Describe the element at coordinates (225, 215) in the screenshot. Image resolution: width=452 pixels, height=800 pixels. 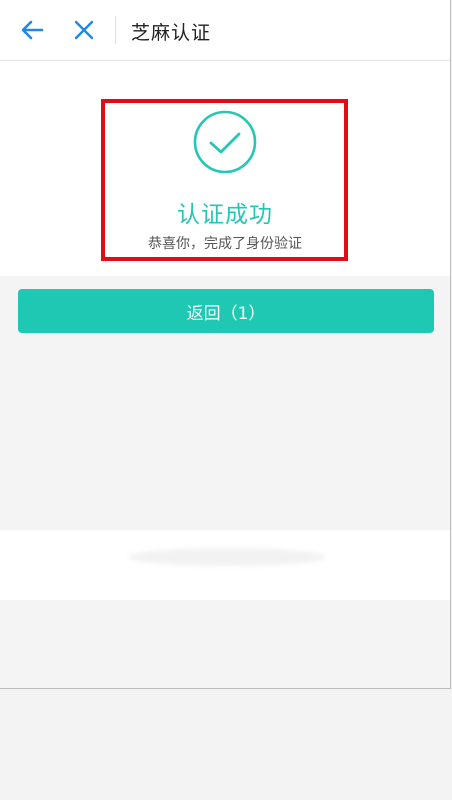
I see `success-title: 认证成功` at that location.